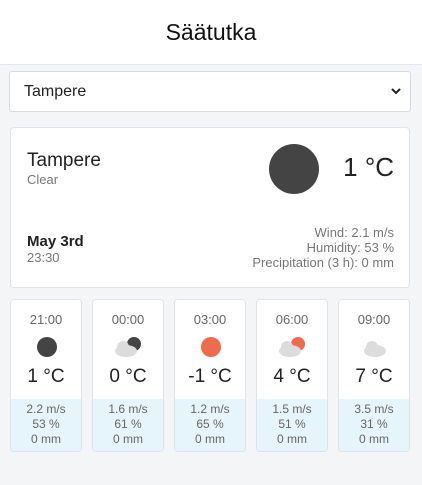  I want to click on forecast-humidity: 65 %, so click(210, 424).